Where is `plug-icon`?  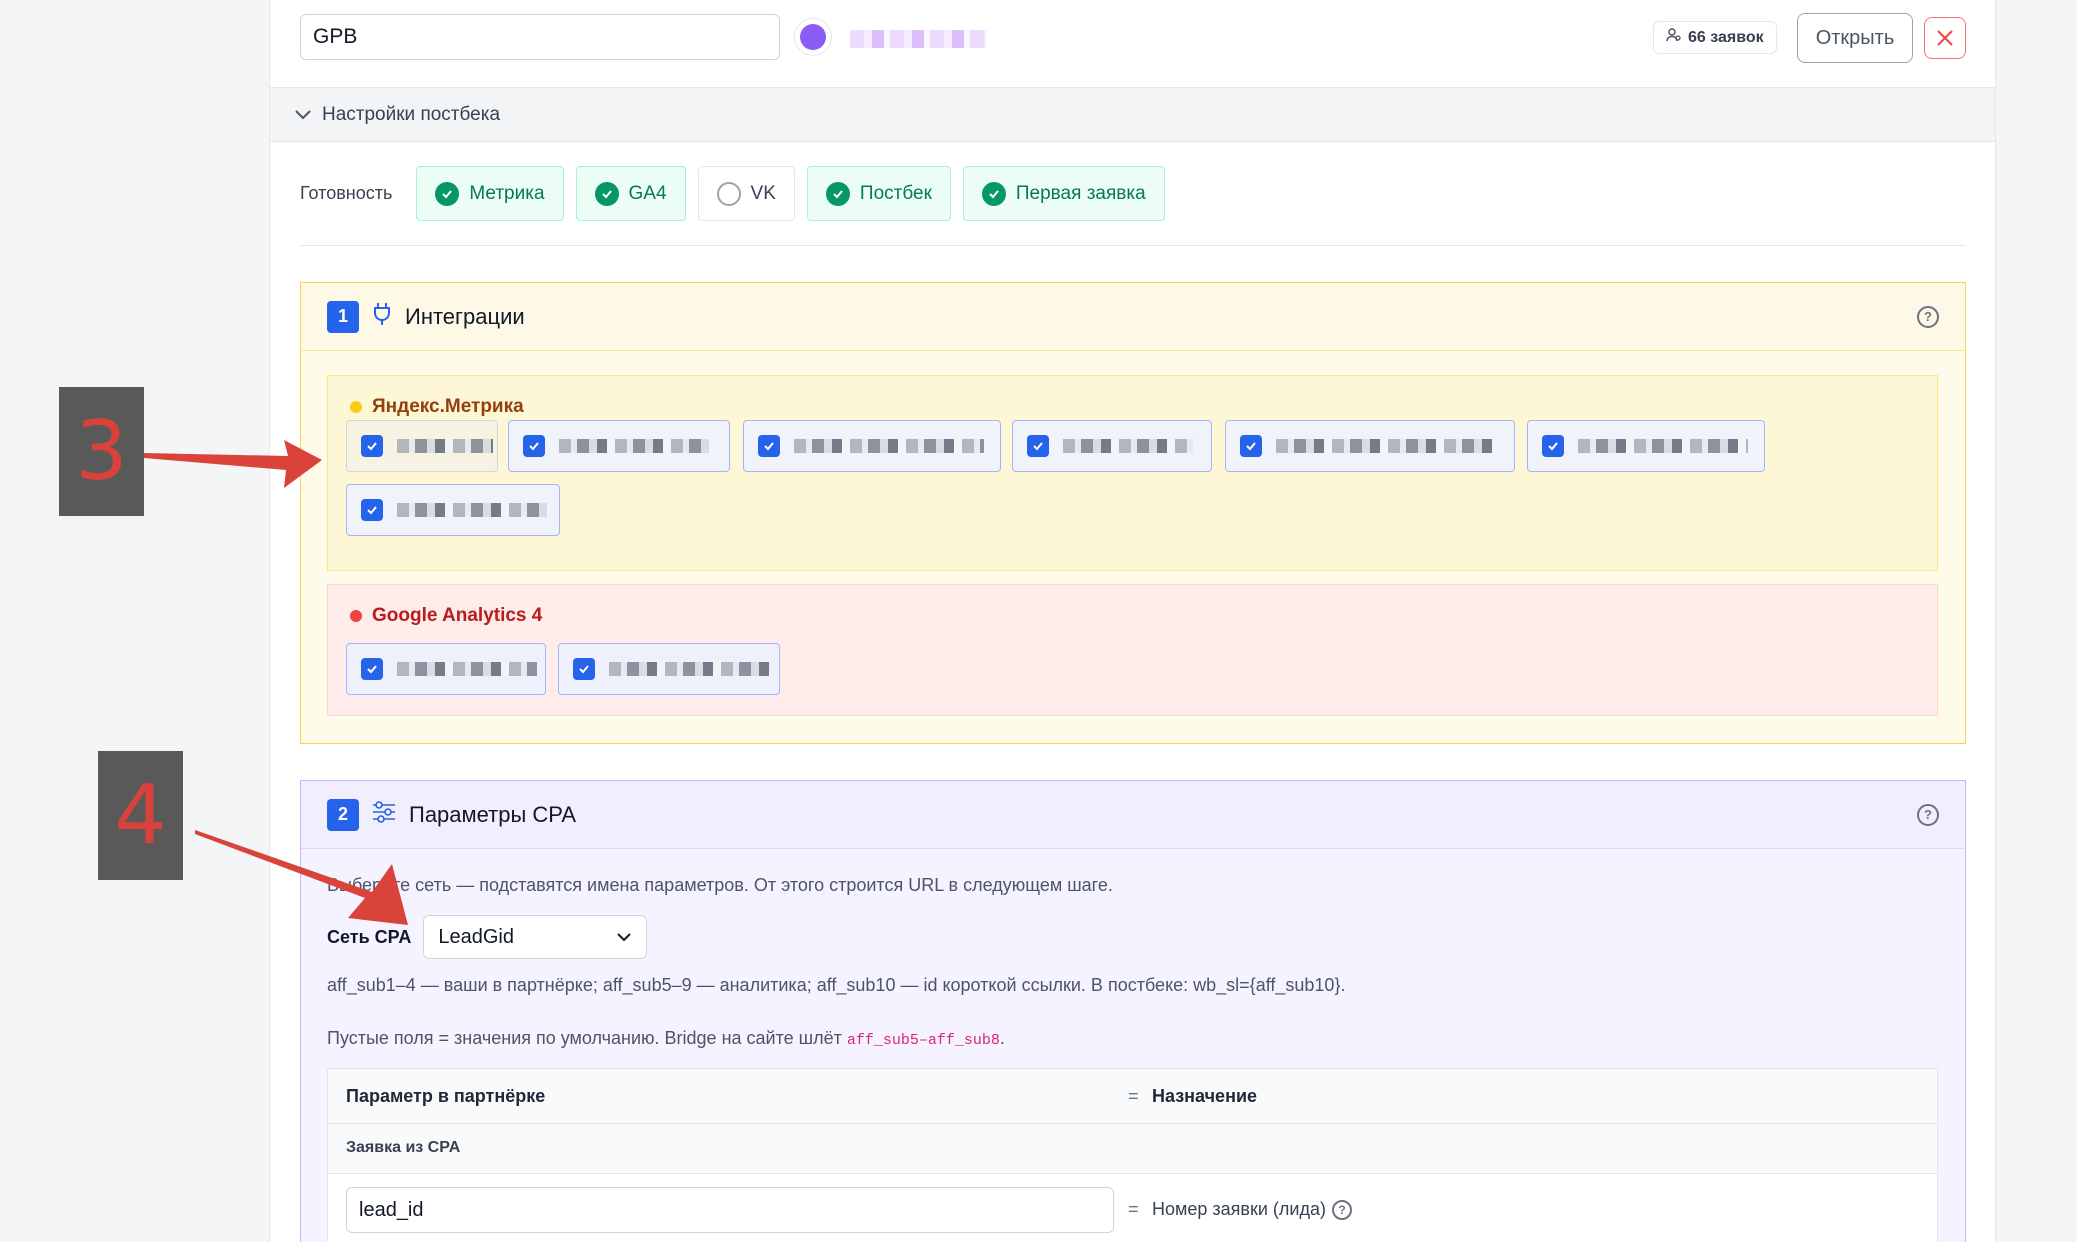
plug-icon is located at coordinates (382, 316).